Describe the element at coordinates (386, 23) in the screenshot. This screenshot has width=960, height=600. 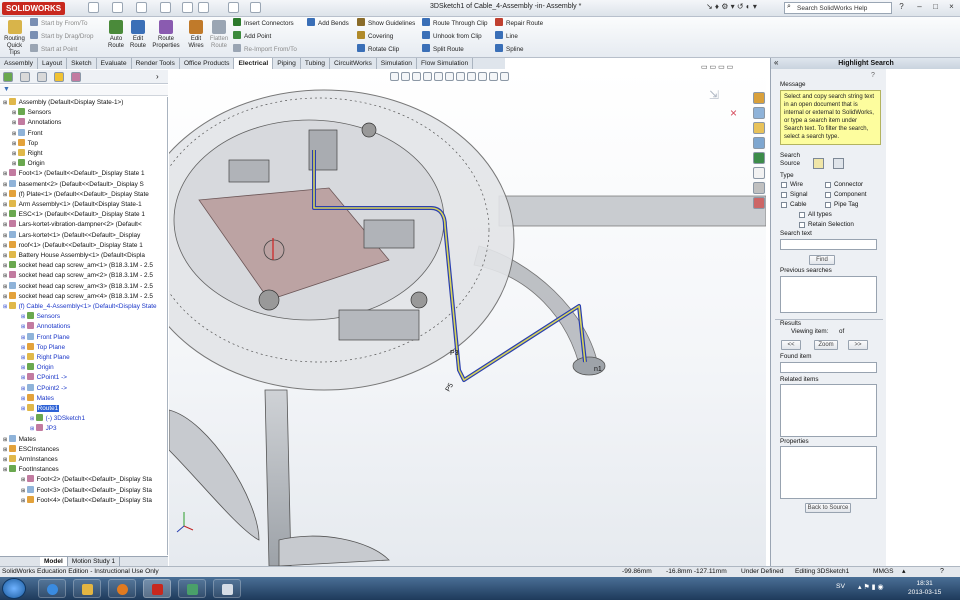
I see `show-guidelines-button: Show Guidelines` at that location.